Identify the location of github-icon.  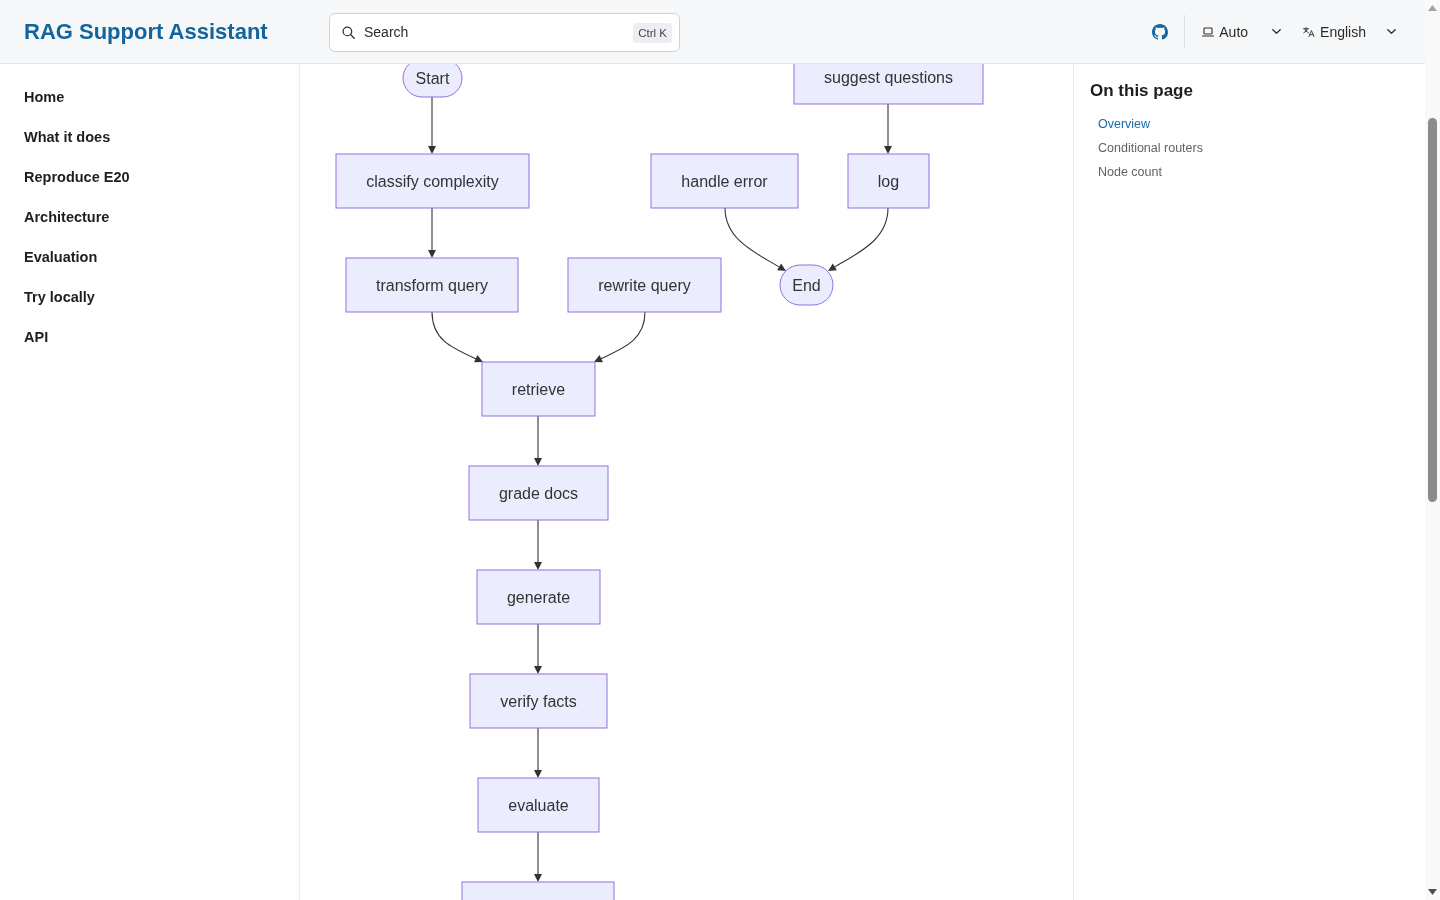
(1160, 31).